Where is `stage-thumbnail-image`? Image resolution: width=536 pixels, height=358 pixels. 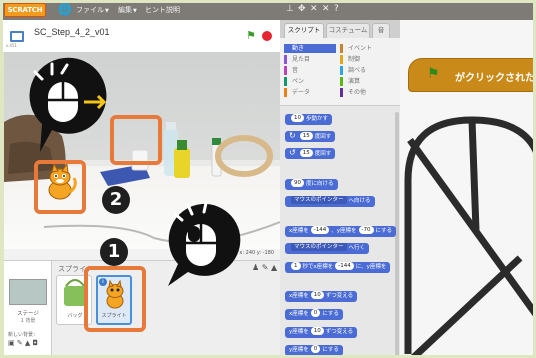 stage-thumbnail-image is located at coordinates (28, 292).